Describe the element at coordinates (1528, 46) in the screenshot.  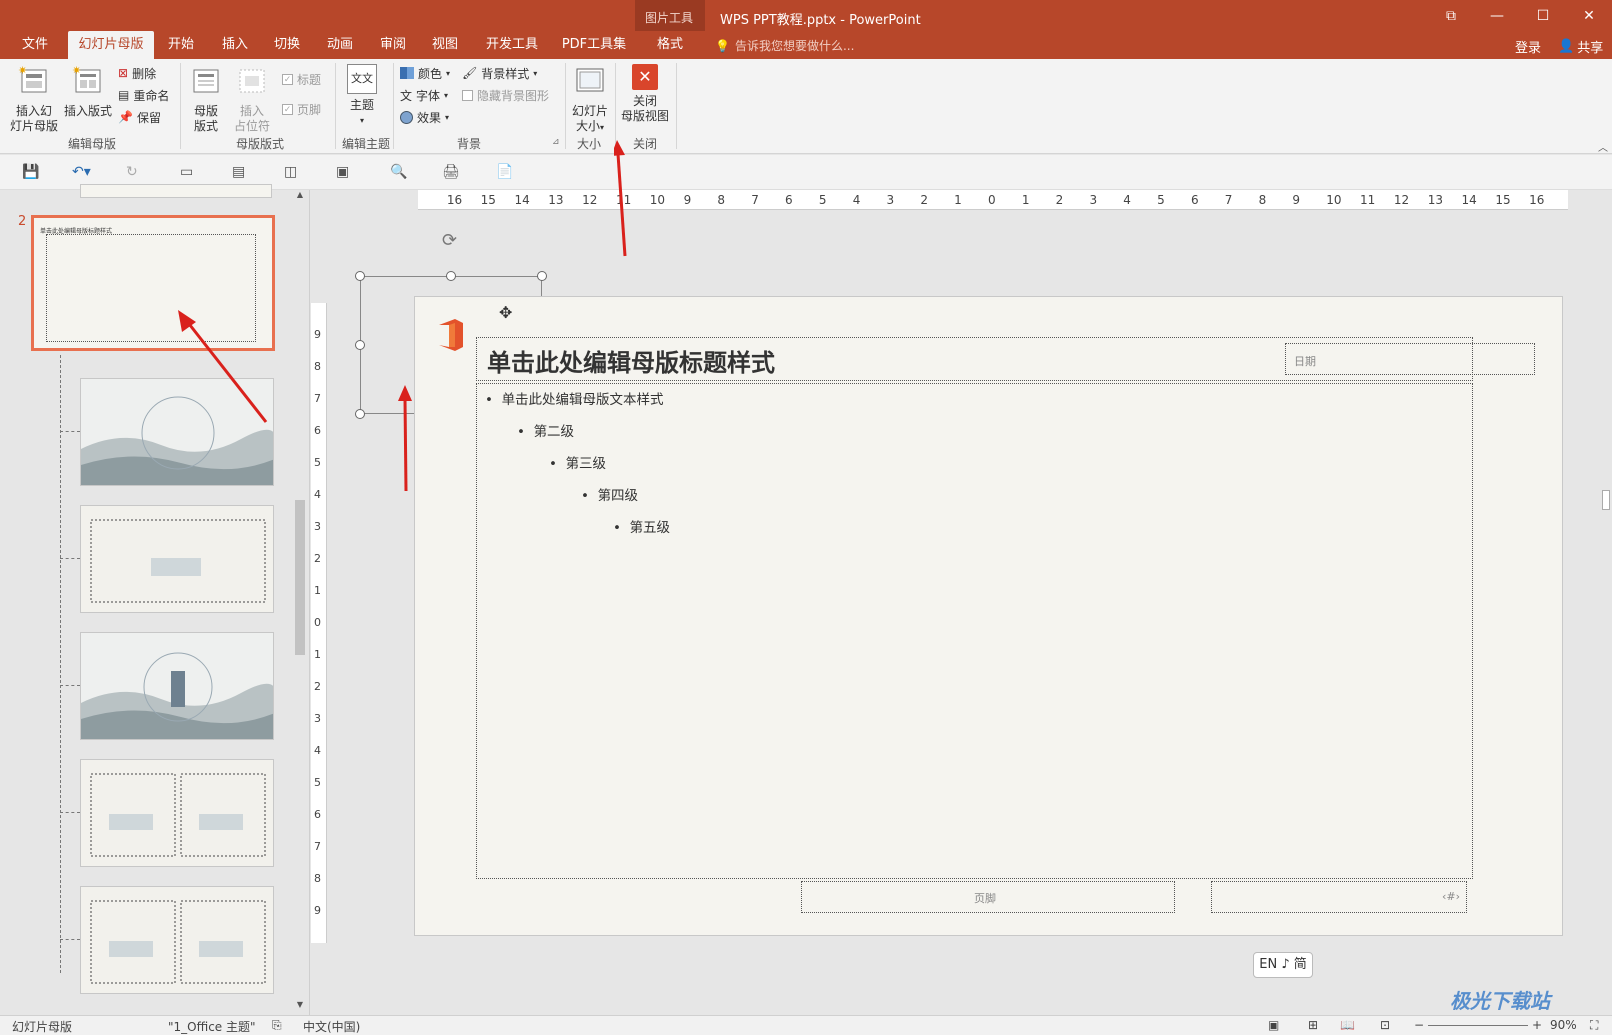
I see `login-link: 登录` at that location.